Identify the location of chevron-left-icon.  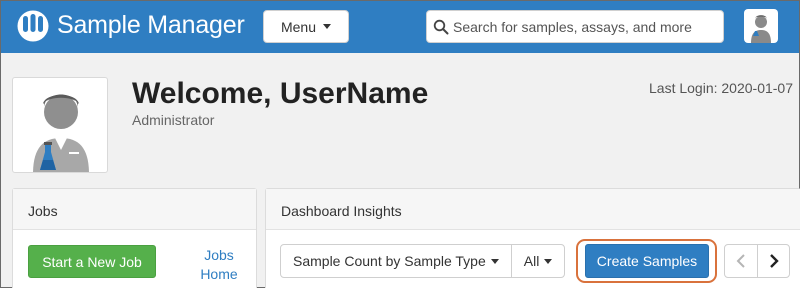
(740, 261).